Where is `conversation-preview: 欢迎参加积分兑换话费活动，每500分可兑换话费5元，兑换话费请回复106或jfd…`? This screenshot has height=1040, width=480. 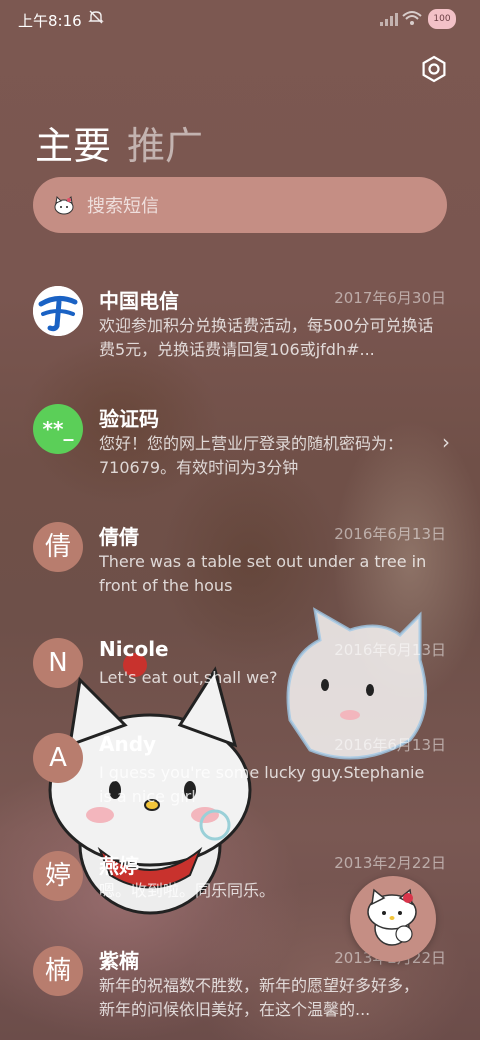 conversation-preview: 欢迎参加积分兑换话费活动，每500分可兑换话费5元，兑换话费请回复106或jfd… is located at coordinates (266, 337).